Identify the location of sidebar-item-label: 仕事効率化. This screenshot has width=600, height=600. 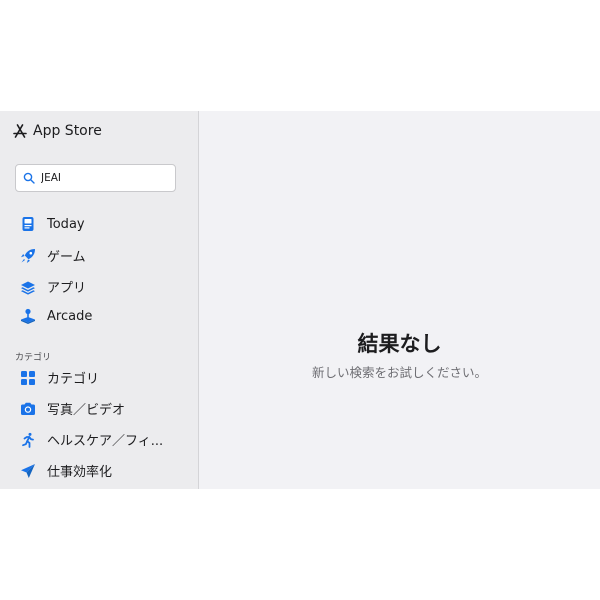
(80, 472).